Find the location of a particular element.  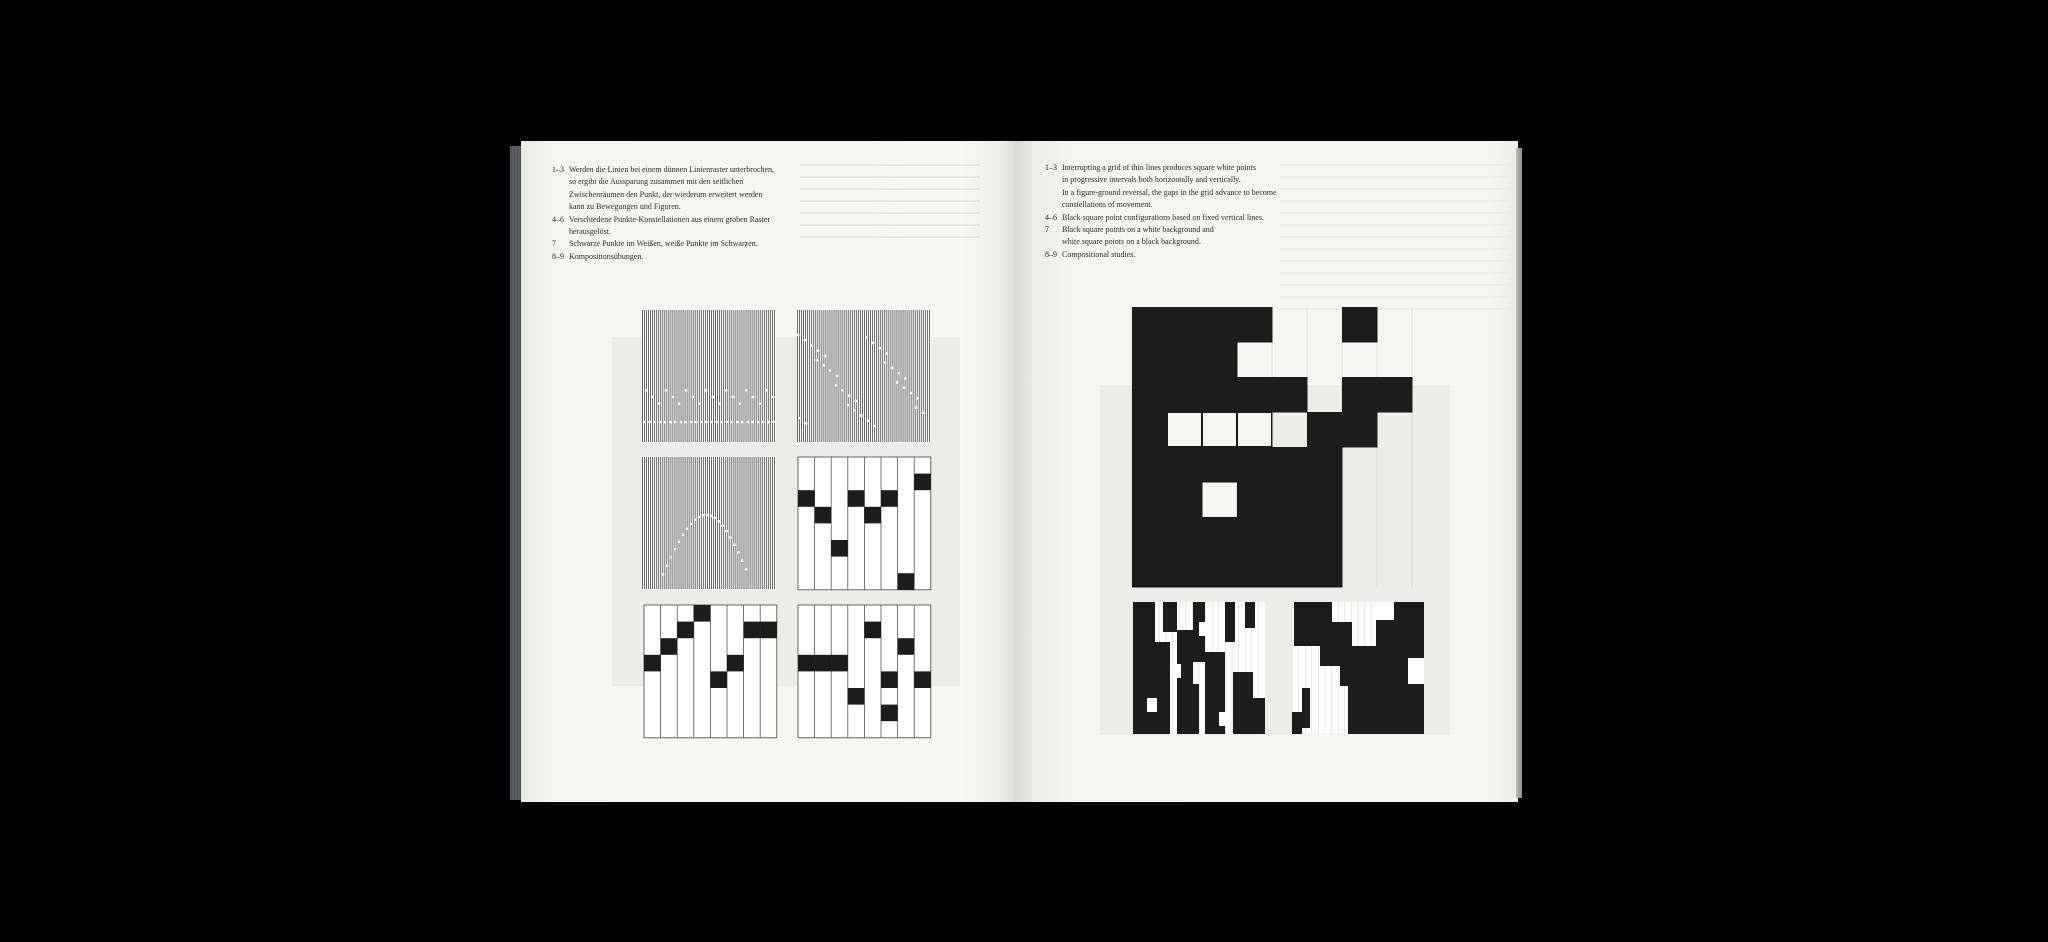

illustration-3-lines is located at coordinates (709, 523).